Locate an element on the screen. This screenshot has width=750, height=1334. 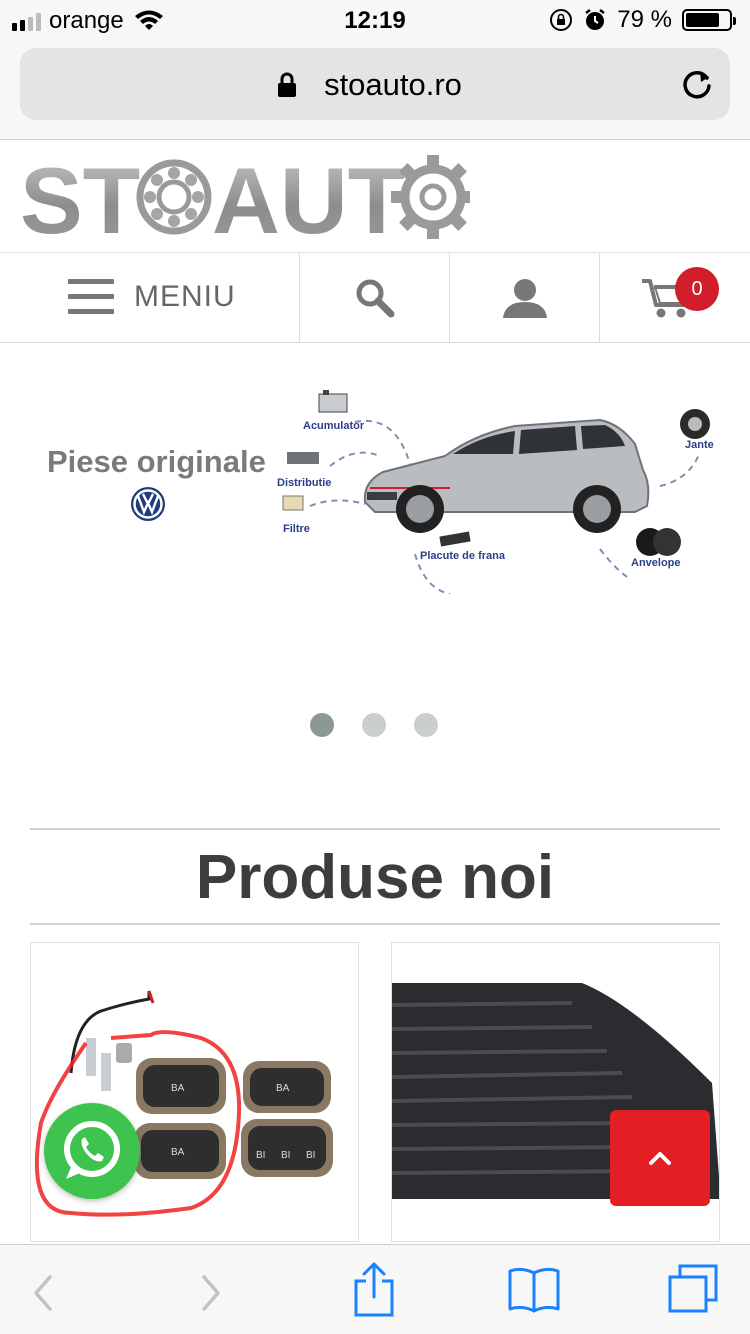
main-nav: MENIU is located at coordinates (375, 298).